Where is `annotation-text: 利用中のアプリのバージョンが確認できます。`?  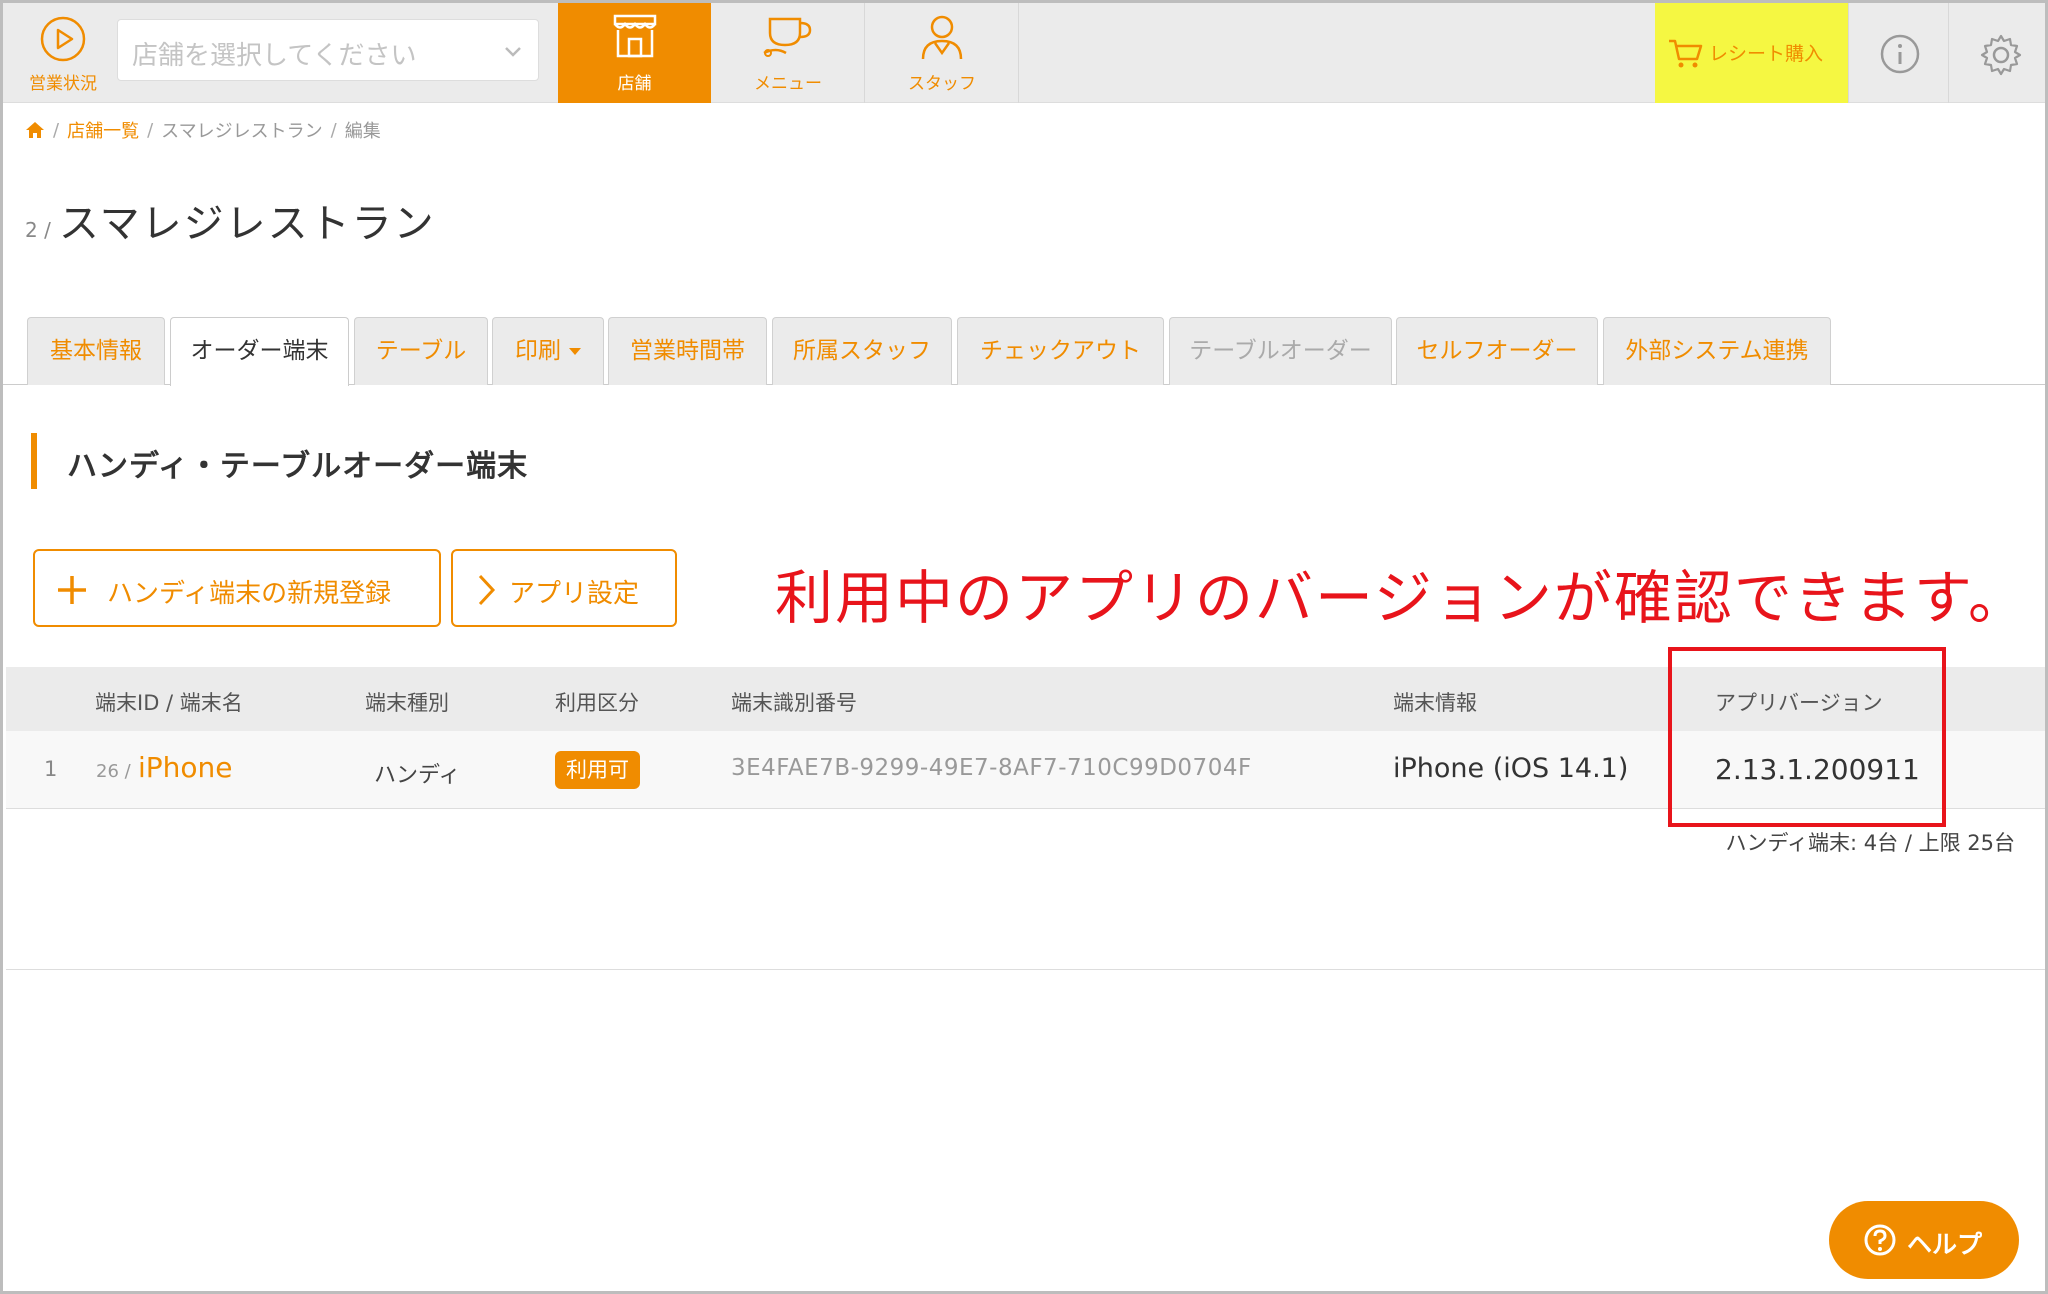
annotation-text: 利用中のアプリのバージョンが確認できます。 is located at coordinates (1402, 598).